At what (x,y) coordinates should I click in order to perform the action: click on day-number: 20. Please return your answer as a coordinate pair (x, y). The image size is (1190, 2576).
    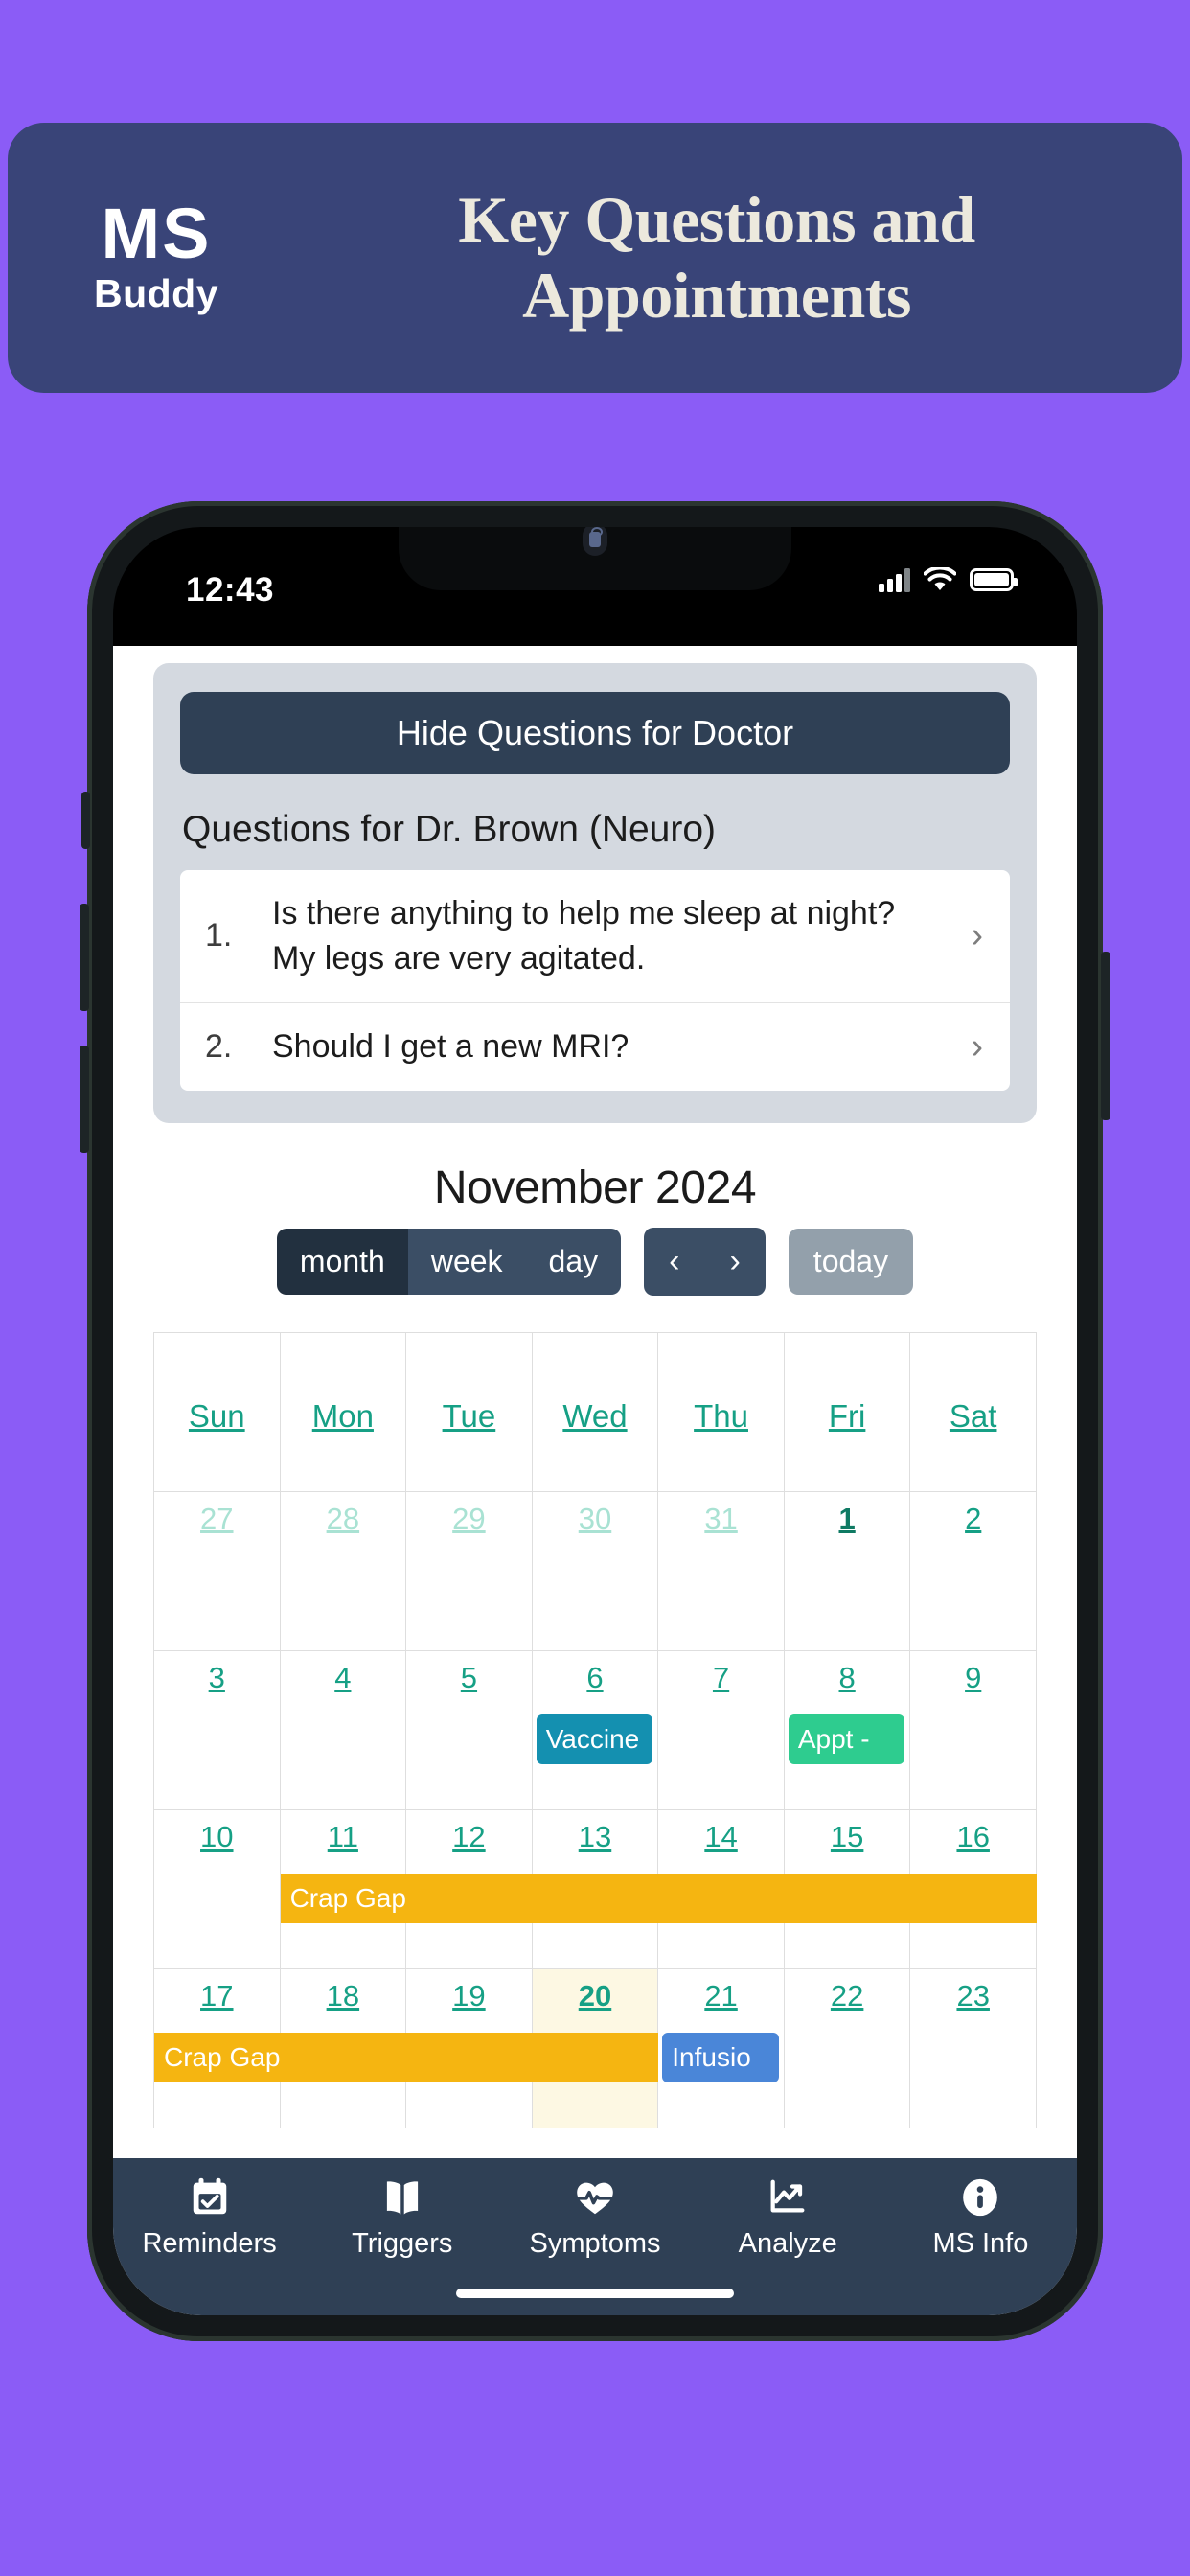
    Looking at the image, I should click on (595, 1996).